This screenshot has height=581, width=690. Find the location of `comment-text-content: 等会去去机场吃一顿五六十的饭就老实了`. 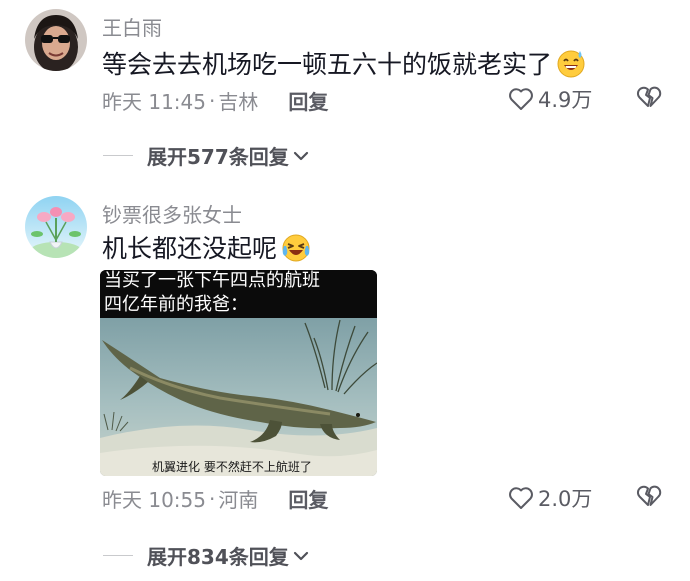

comment-text-content: 等会去去机场吃一顿五六十的饭就老实了 is located at coordinates (327, 64).